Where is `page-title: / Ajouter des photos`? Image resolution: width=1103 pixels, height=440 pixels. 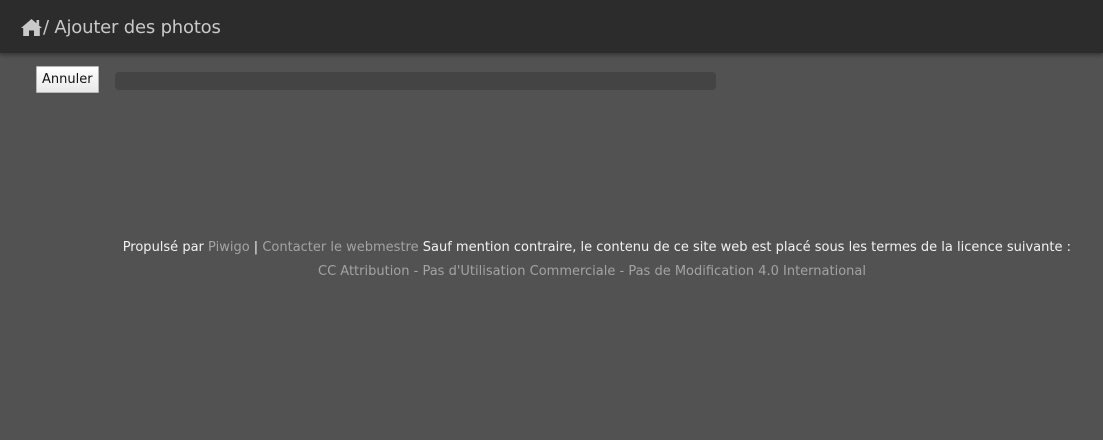
page-title: / Ajouter des photos is located at coordinates (132, 27).